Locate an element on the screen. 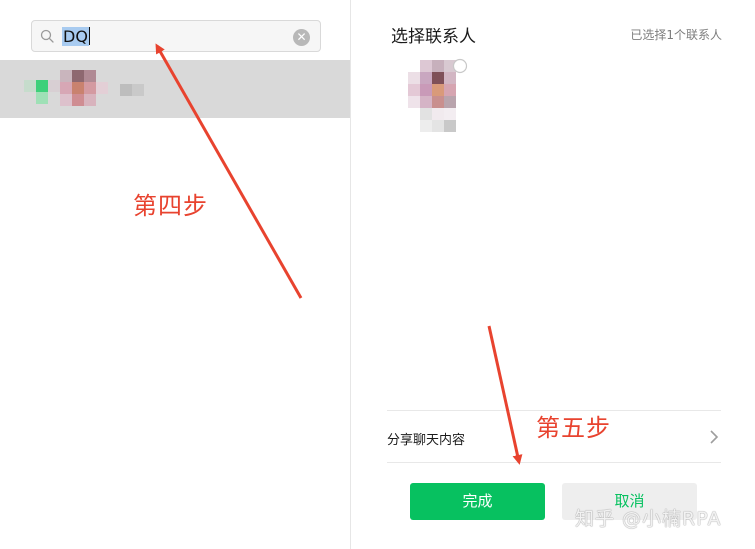  arrow-step4 is located at coordinates (229, 171).